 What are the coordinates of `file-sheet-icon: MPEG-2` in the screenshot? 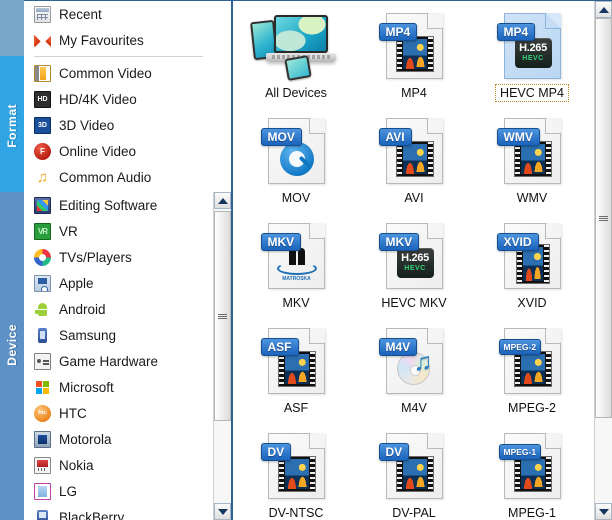 It's located at (529, 361).